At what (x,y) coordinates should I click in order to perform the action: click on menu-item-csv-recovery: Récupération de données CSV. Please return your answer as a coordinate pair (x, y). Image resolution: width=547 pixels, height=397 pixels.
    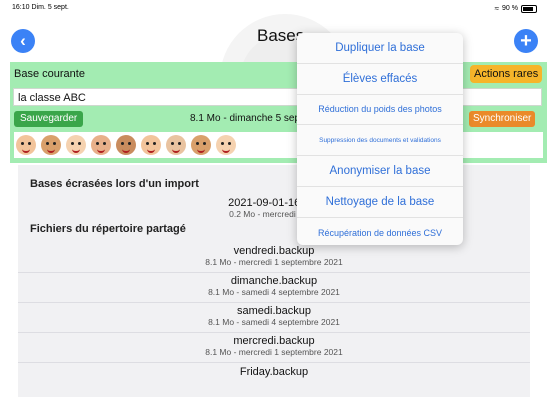
    Looking at the image, I should click on (380, 231).